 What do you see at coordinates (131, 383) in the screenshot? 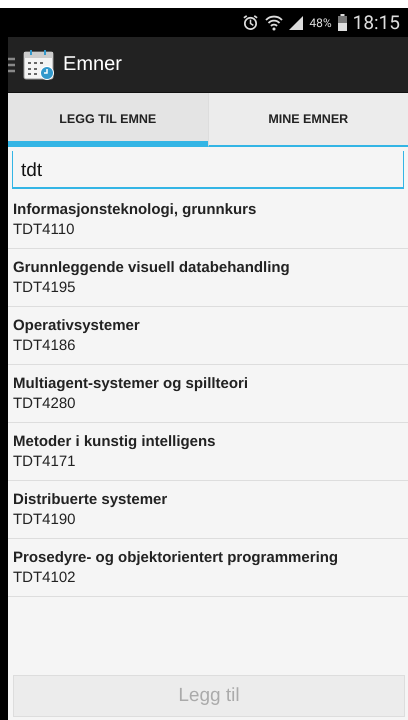
I see `course-name: Multiagent-systemer og spillteori` at bounding box center [131, 383].